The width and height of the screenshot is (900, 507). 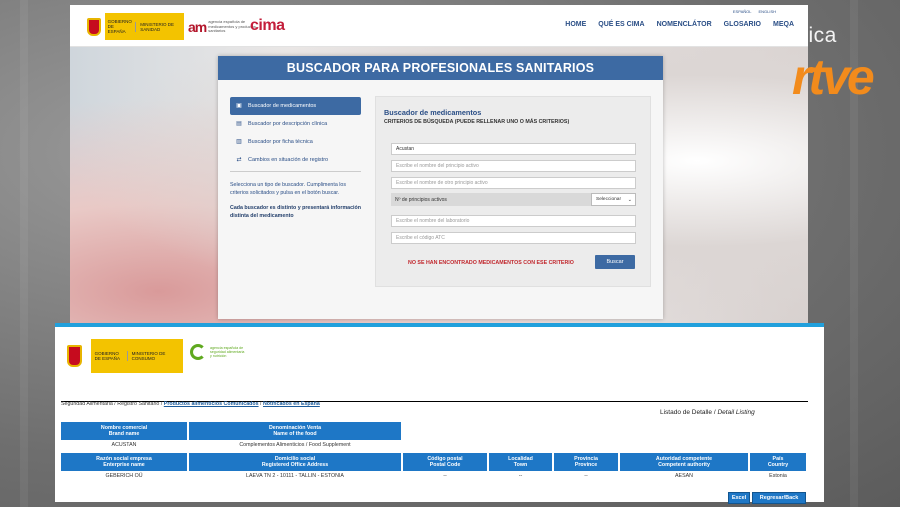 What do you see at coordinates (433, 112) in the screenshot?
I see `form-title: Buscador de medicamentos` at bounding box center [433, 112].